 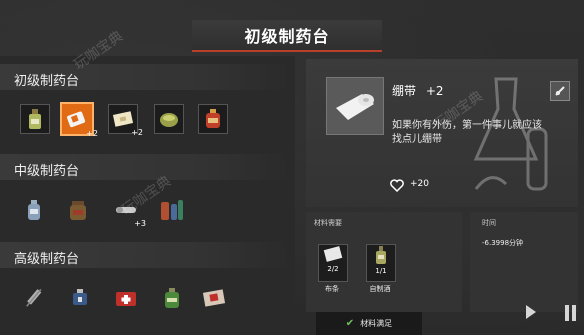 What do you see at coordinates (47, 171) in the screenshot?
I see `section-title-intermediate: 中级制药台` at bounding box center [47, 171].